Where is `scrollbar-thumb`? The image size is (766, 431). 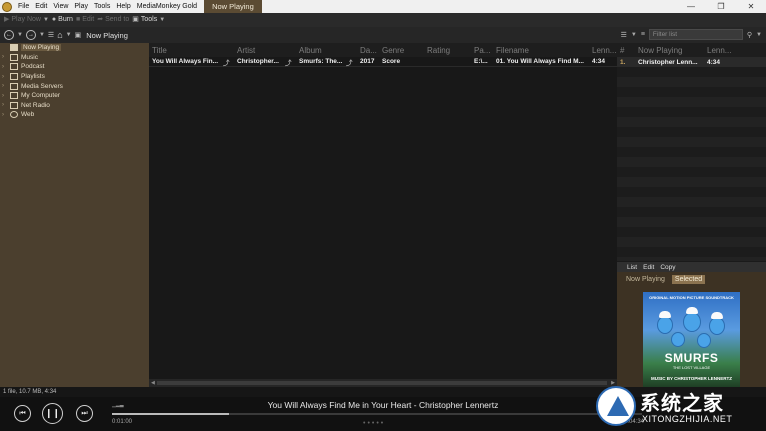
scrollbar-thumb is located at coordinates (382, 383).